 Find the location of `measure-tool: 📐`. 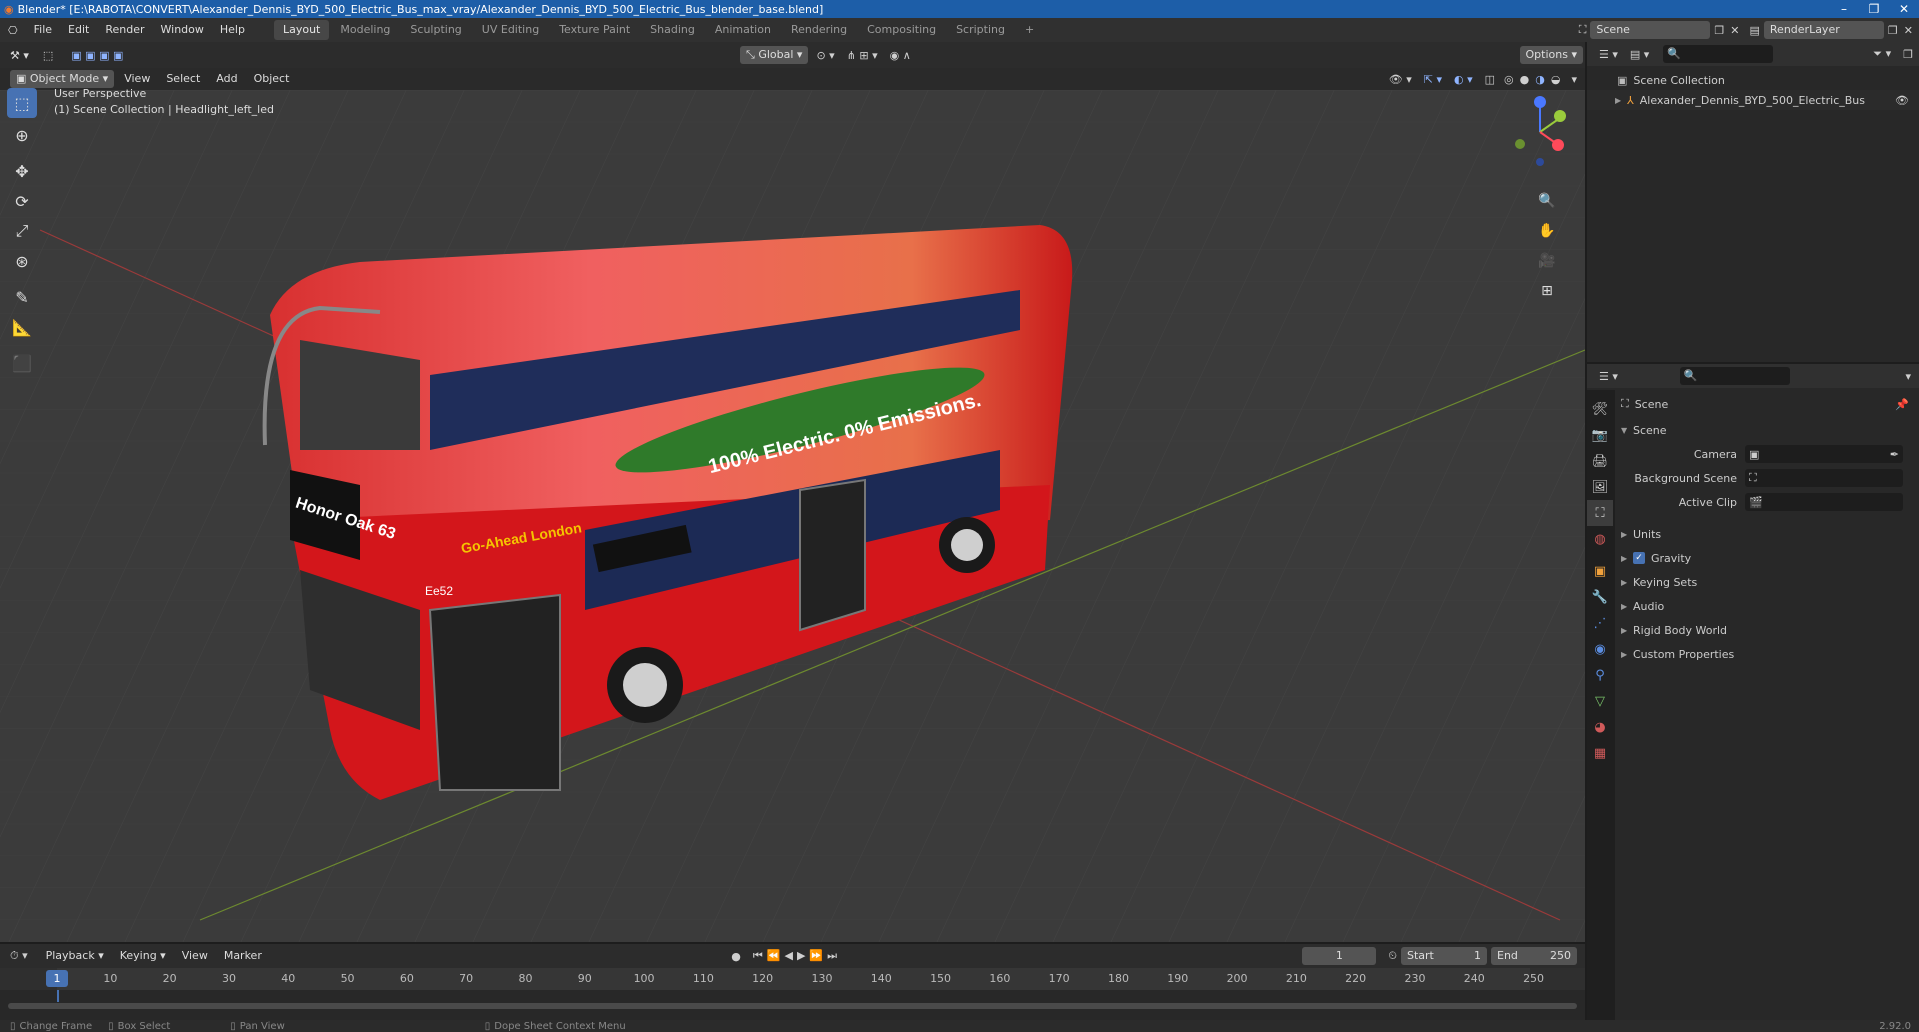

measure-tool: 📐 is located at coordinates (22, 327).